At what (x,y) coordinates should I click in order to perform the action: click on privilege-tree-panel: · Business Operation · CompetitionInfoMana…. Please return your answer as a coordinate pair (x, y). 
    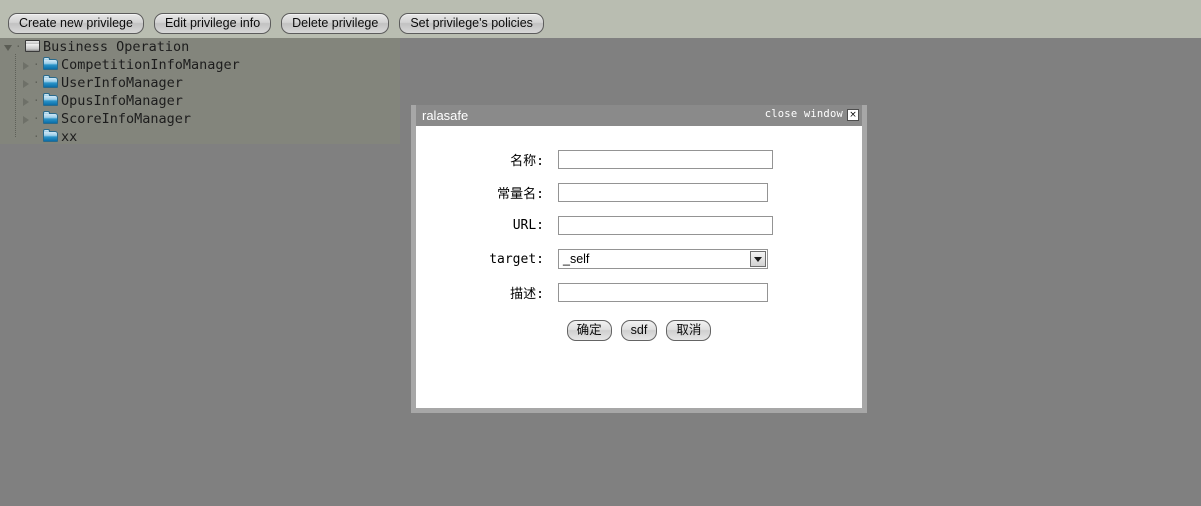
    Looking at the image, I should click on (200, 91).